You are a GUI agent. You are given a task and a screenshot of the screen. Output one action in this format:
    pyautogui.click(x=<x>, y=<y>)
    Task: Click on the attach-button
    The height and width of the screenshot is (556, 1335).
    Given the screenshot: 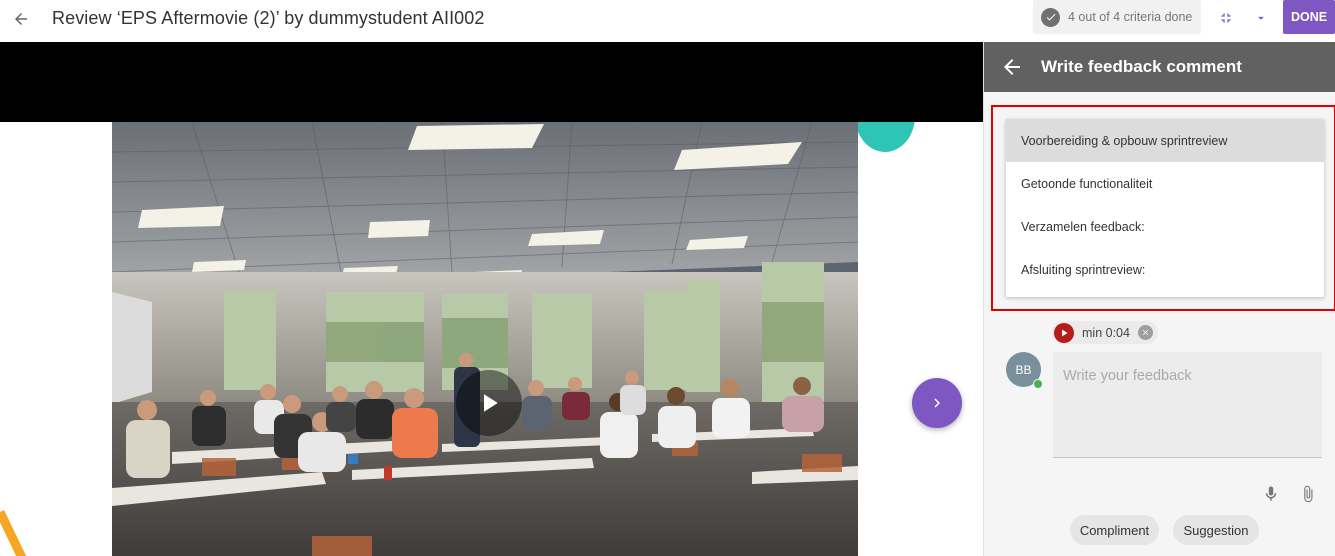 What is the action you would take?
    pyautogui.click(x=1308, y=494)
    